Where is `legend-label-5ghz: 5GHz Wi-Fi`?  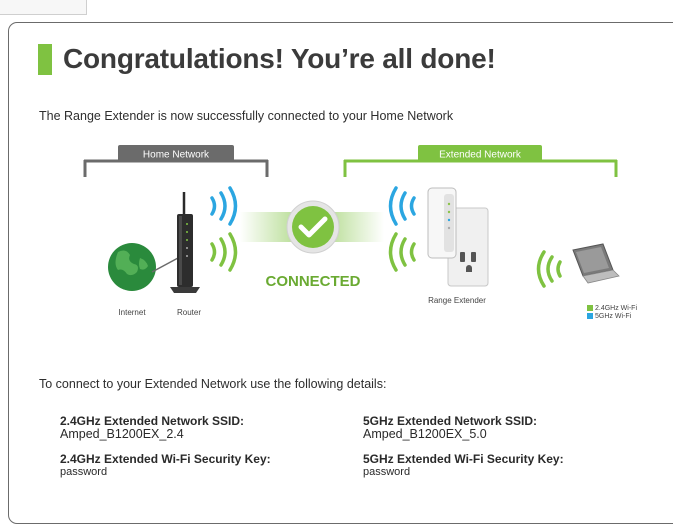
legend-label-5ghz: 5GHz Wi-Fi is located at coordinates (613, 316).